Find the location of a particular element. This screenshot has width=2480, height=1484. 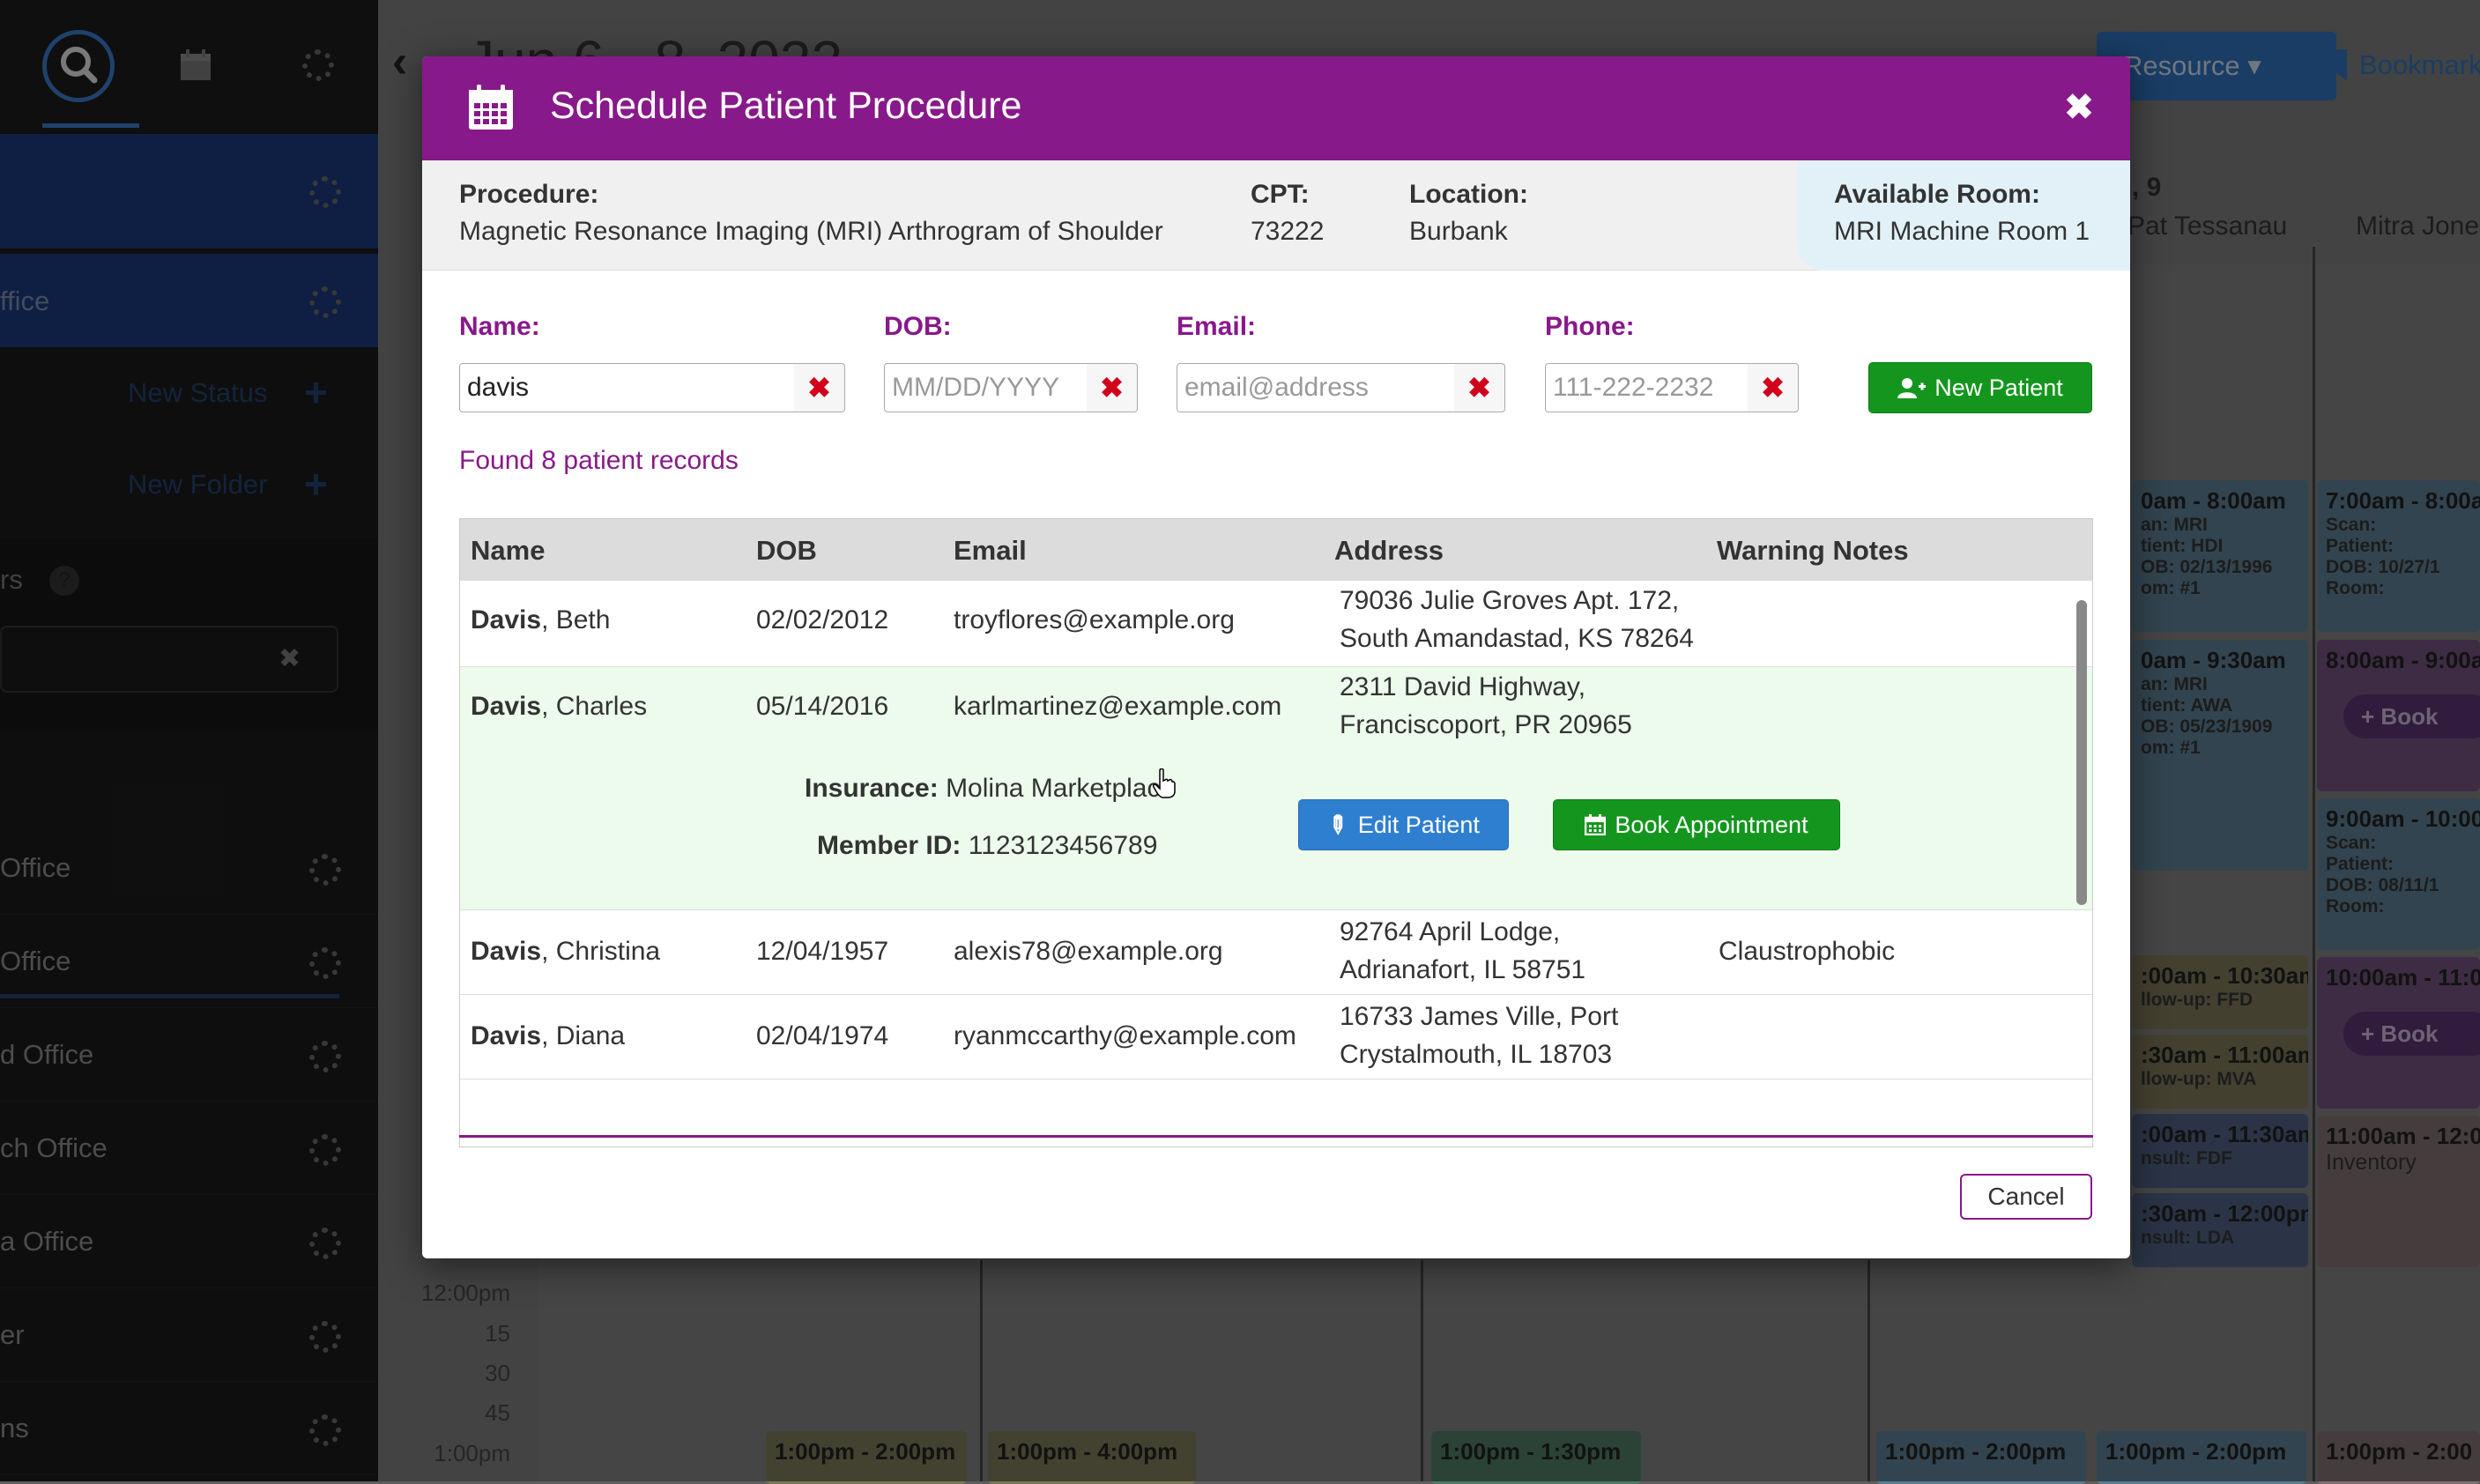

new-patient-button: New Patient is located at coordinates (1980, 387).